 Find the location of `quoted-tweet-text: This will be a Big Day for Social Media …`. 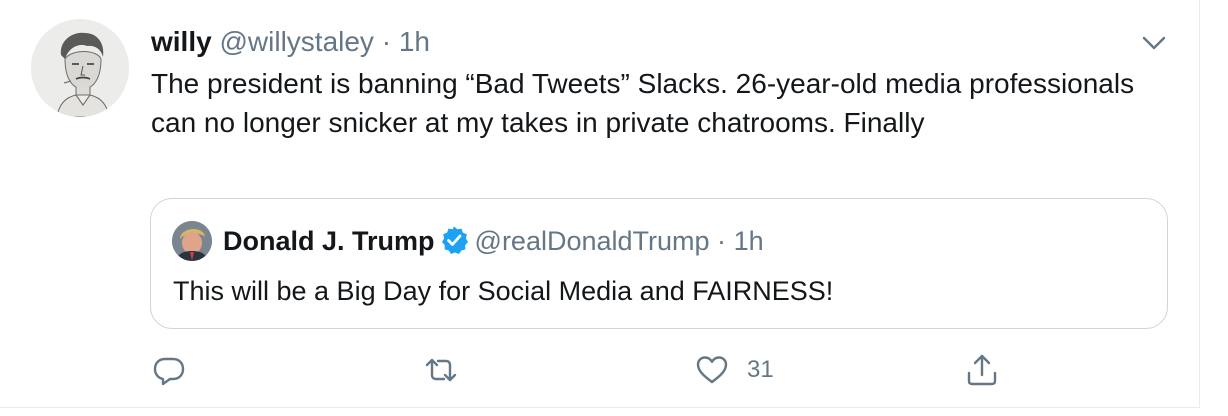

quoted-tweet-text: This will be a Big Day for Social Media … is located at coordinates (503, 291).